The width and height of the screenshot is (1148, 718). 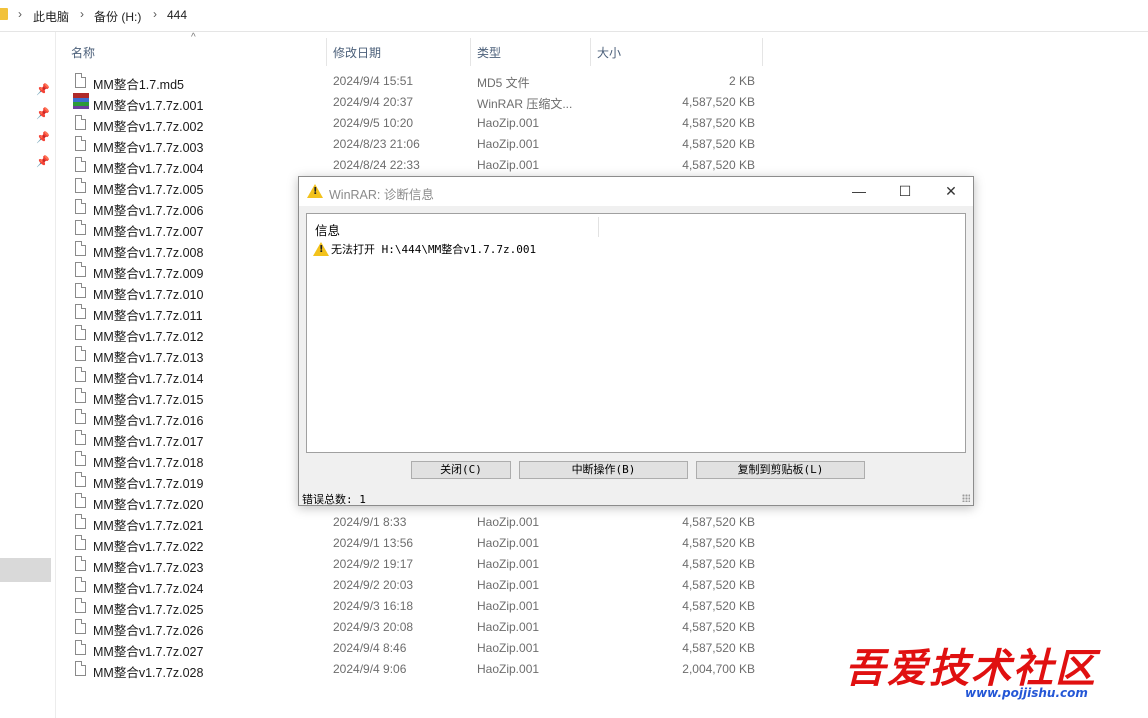 What do you see at coordinates (370, 648) in the screenshot?
I see `file-date: 2024/9/4 8:46` at bounding box center [370, 648].